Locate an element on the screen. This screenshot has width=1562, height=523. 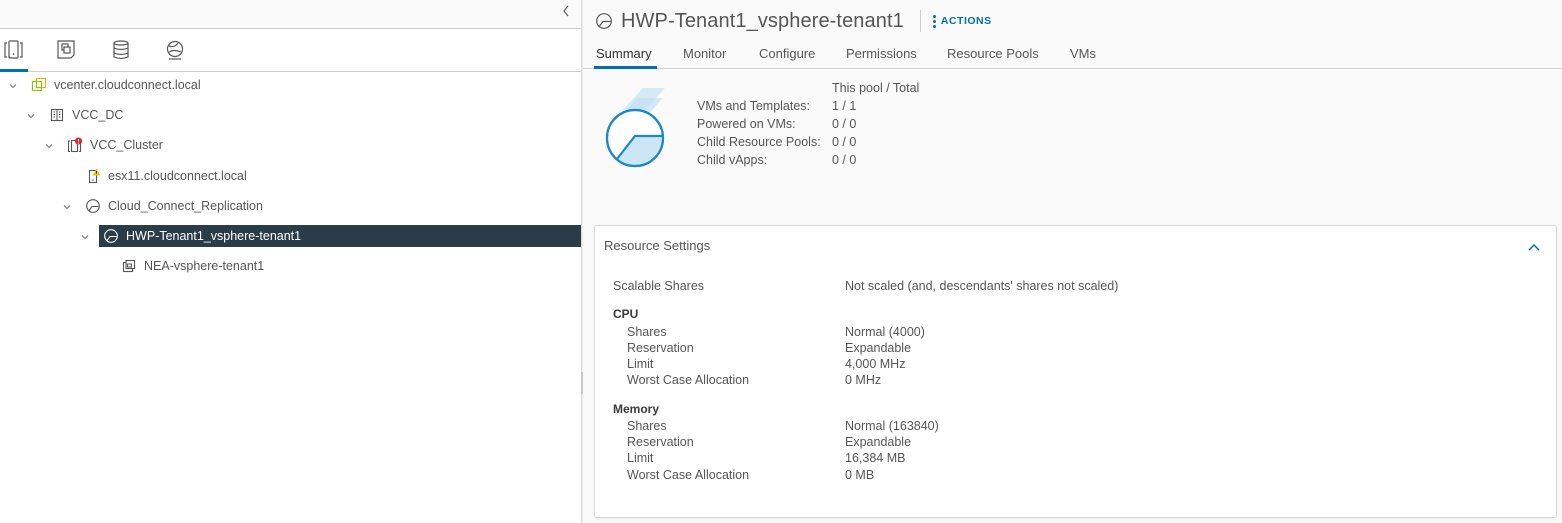
tab-vms-and-templates is located at coordinates (65, 50).